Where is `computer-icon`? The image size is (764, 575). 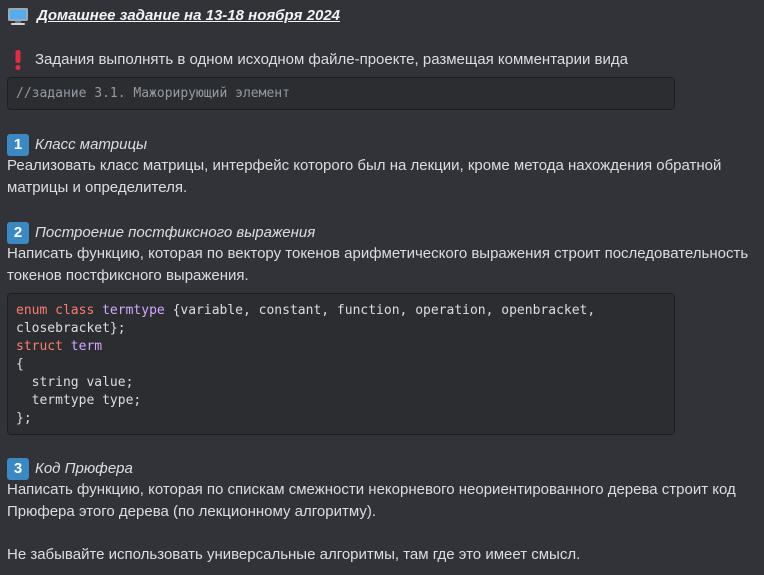
computer-icon is located at coordinates (18, 16).